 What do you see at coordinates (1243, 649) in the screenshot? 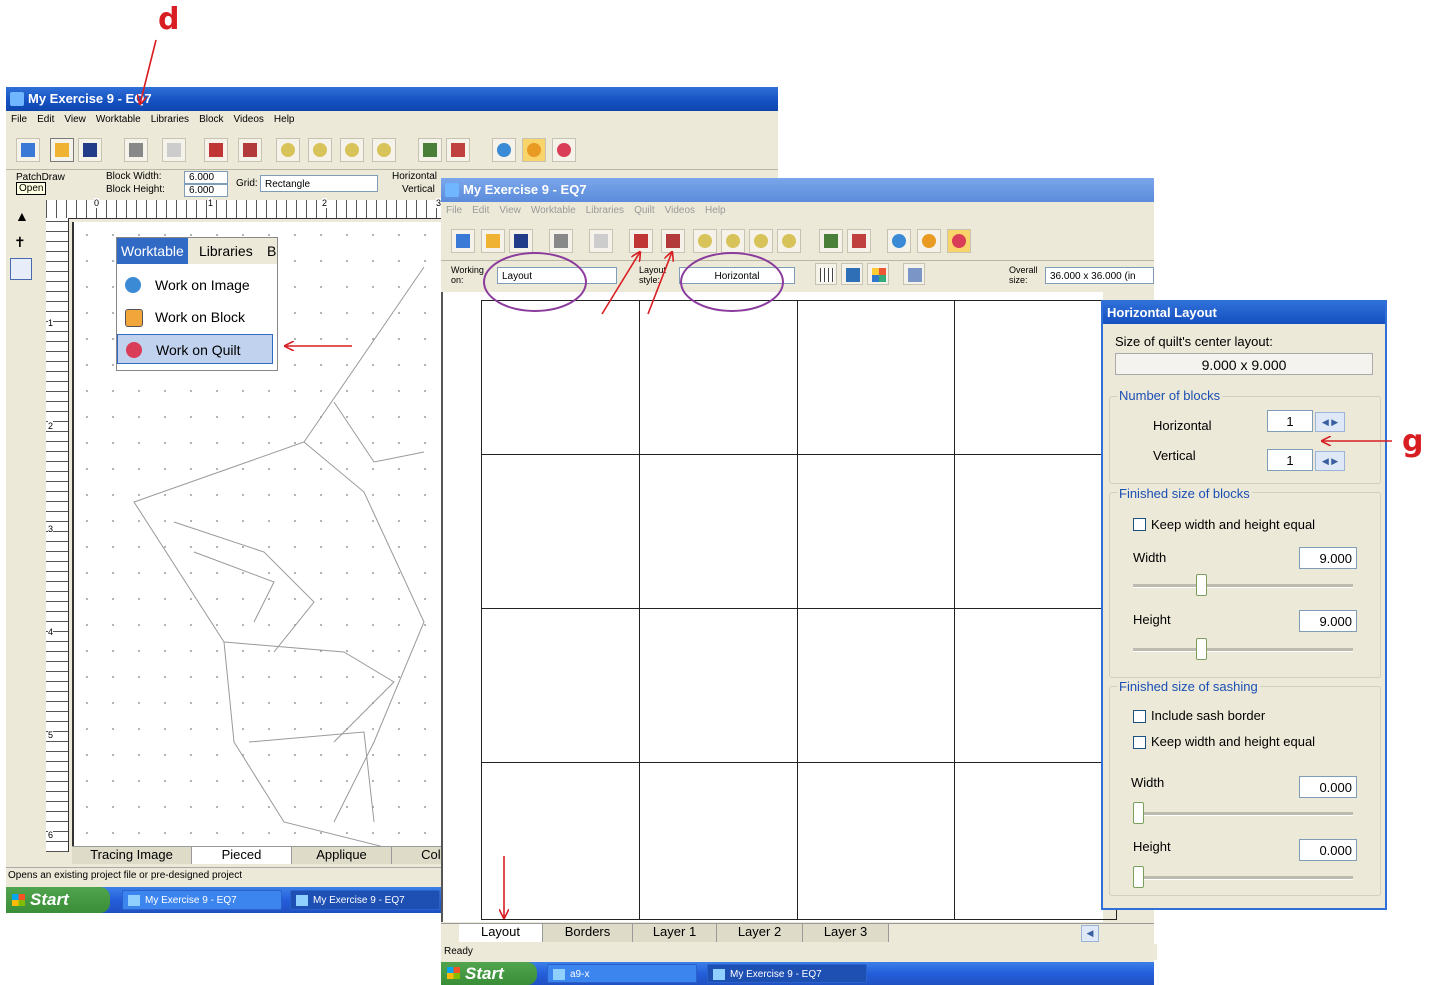
I see `block-height-slider` at bounding box center [1243, 649].